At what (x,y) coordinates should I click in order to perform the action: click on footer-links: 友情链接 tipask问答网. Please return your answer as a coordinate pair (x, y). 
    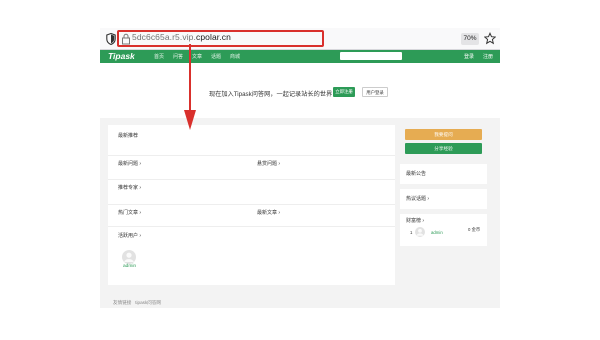
    Looking at the image, I should click on (137, 303).